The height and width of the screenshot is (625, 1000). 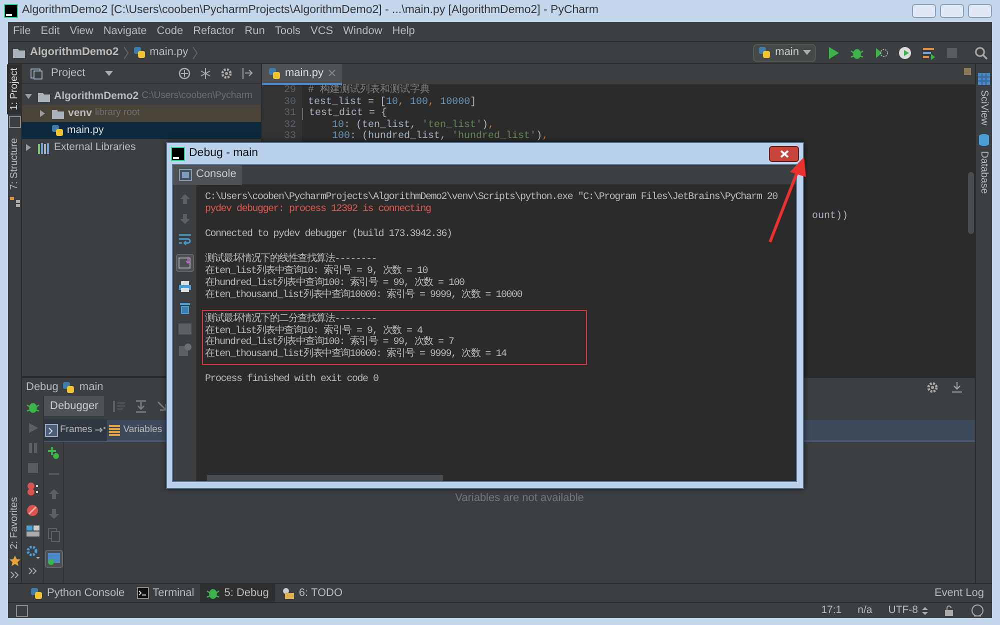 What do you see at coordinates (833, 53) in the screenshot?
I see `run-icon` at bounding box center [833, 53].